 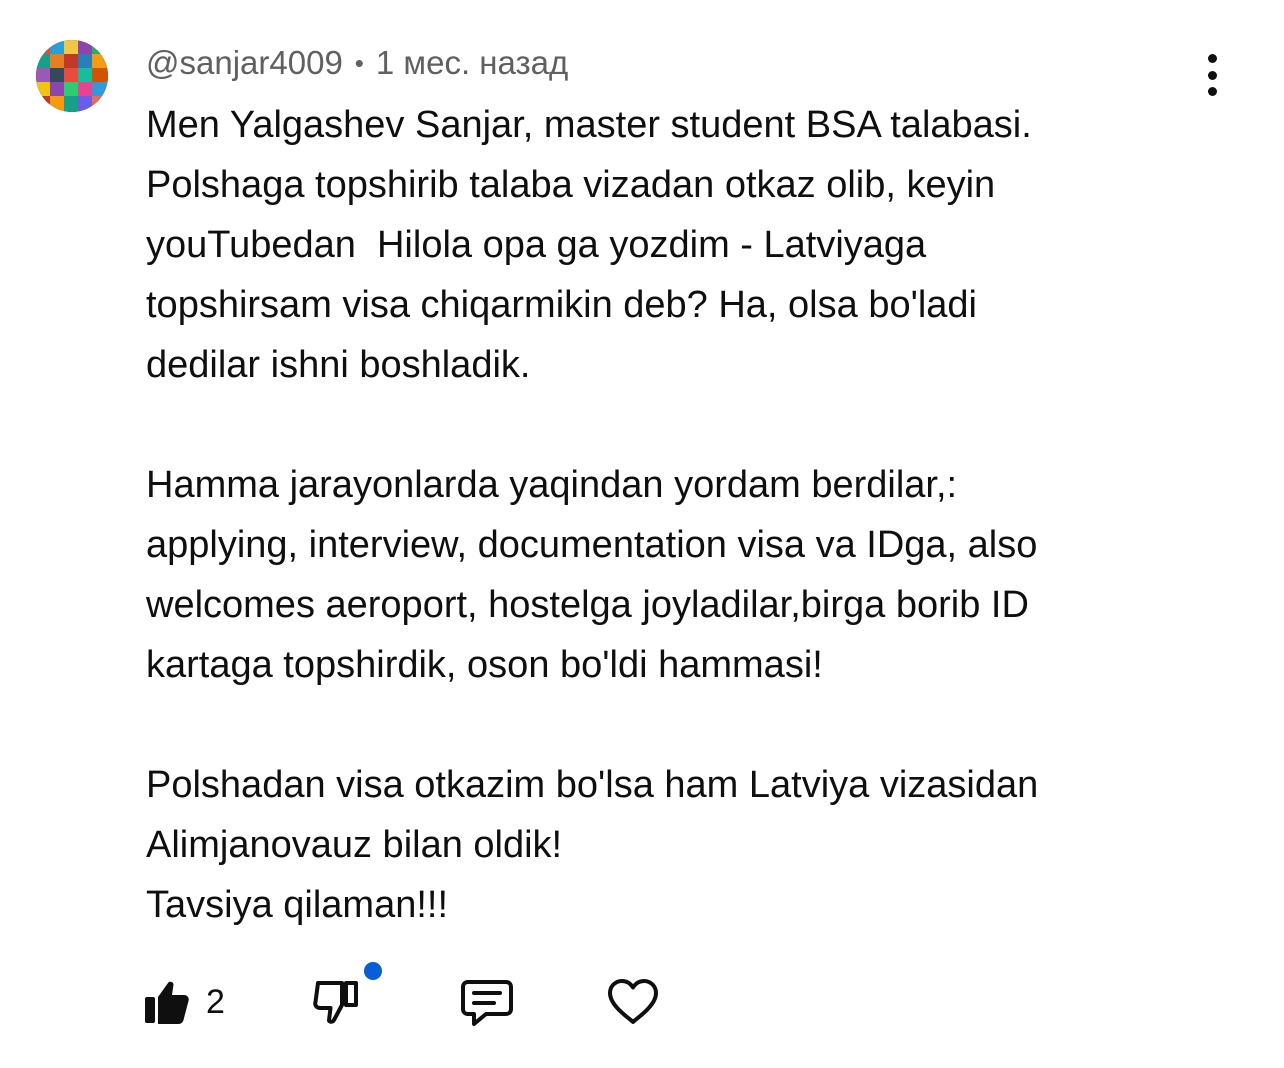 I want to click on like-button: 2, so click(x=184, y=1002).